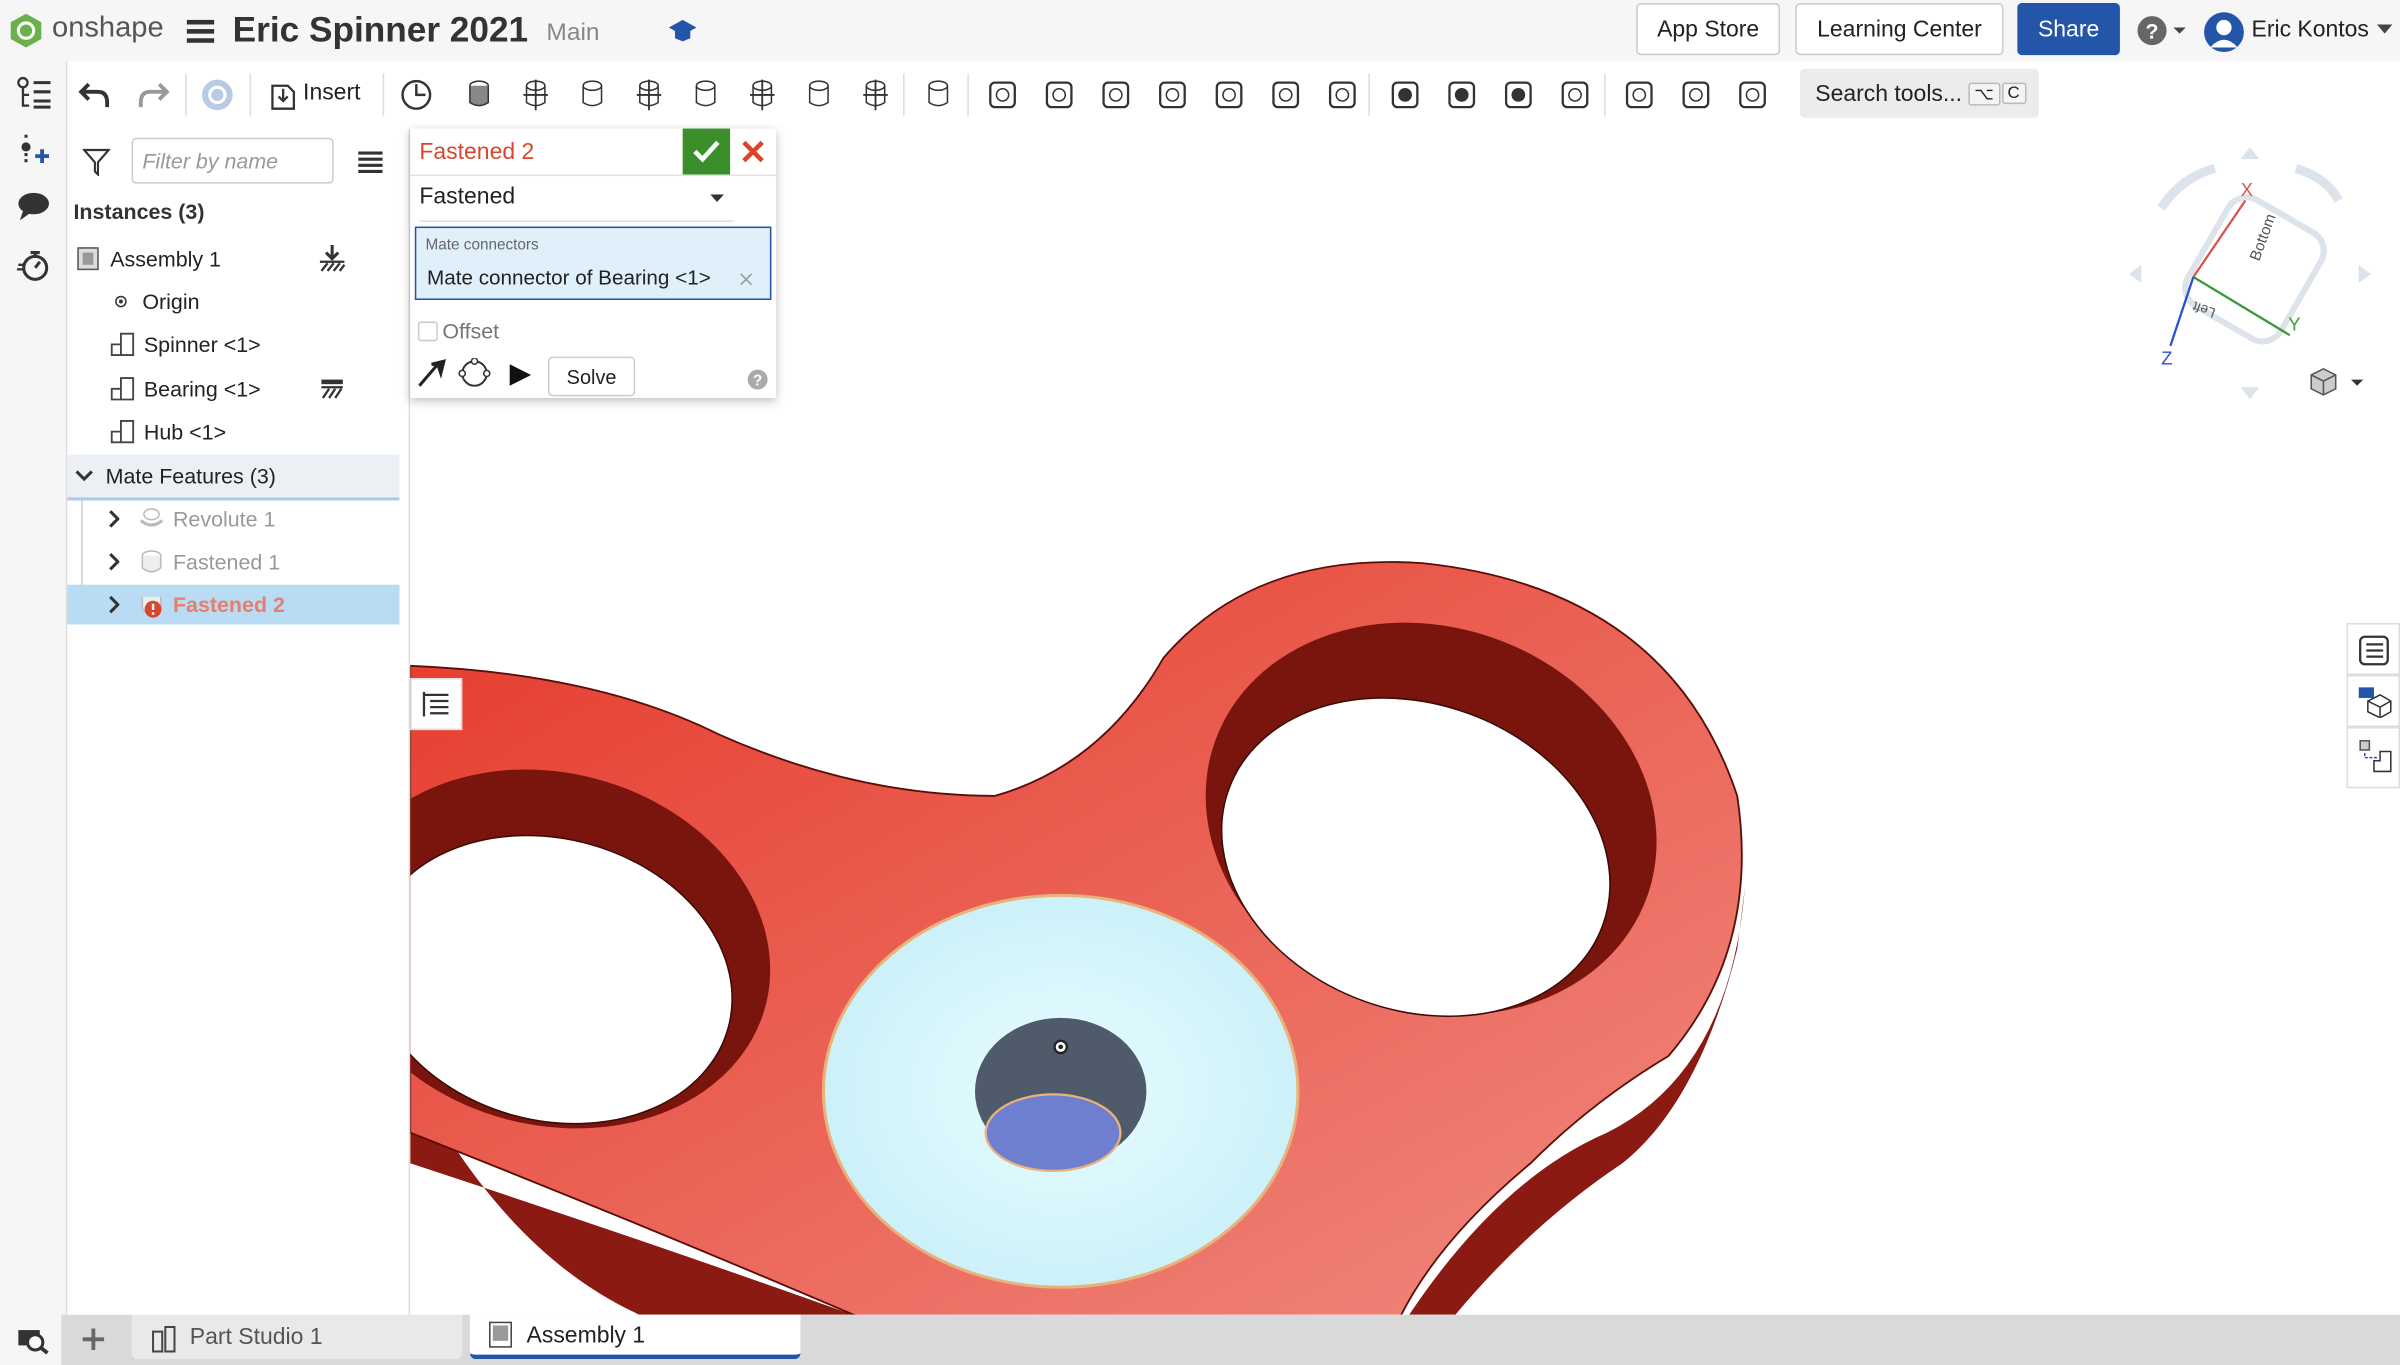 Image resolution: width=2400 pixels, height=1365 pixels. I want to click on explode-icon, so click(1639, 95).